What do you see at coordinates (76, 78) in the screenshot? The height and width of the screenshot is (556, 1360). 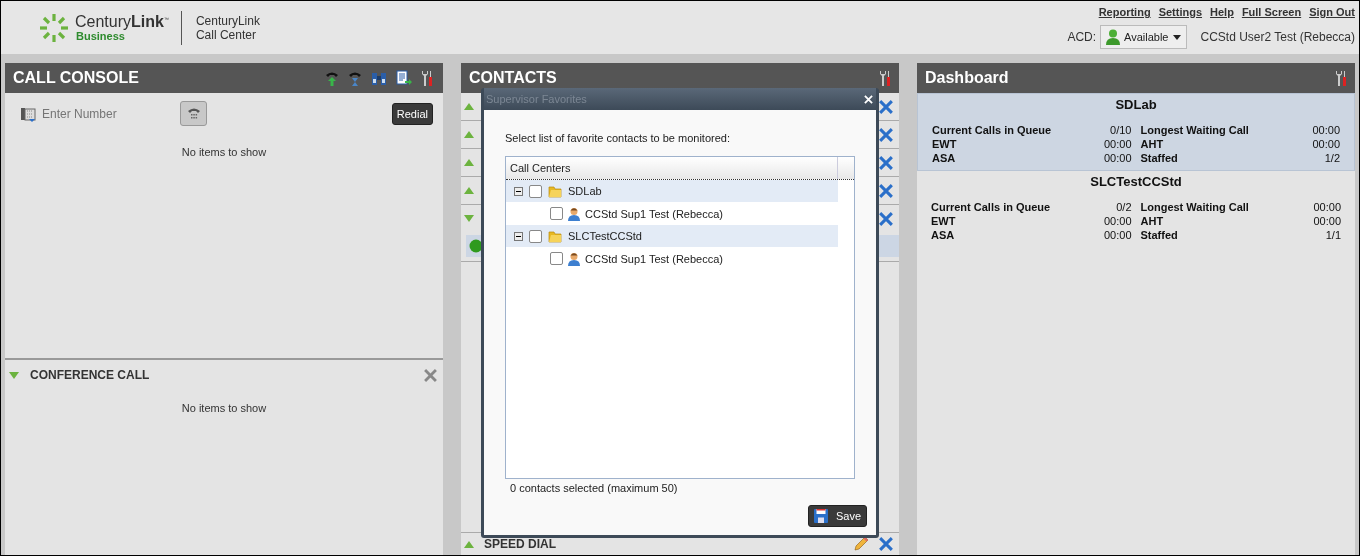 I see `panel-title: CALL CONSOLE` at bounding box center [76, 78].